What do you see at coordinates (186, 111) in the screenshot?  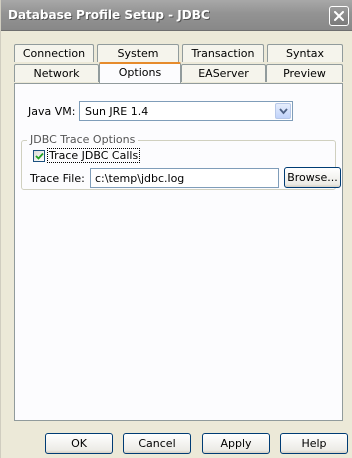 I see `java-vm-select: Sun JRE 1.4` at bounding box center [186, 111].